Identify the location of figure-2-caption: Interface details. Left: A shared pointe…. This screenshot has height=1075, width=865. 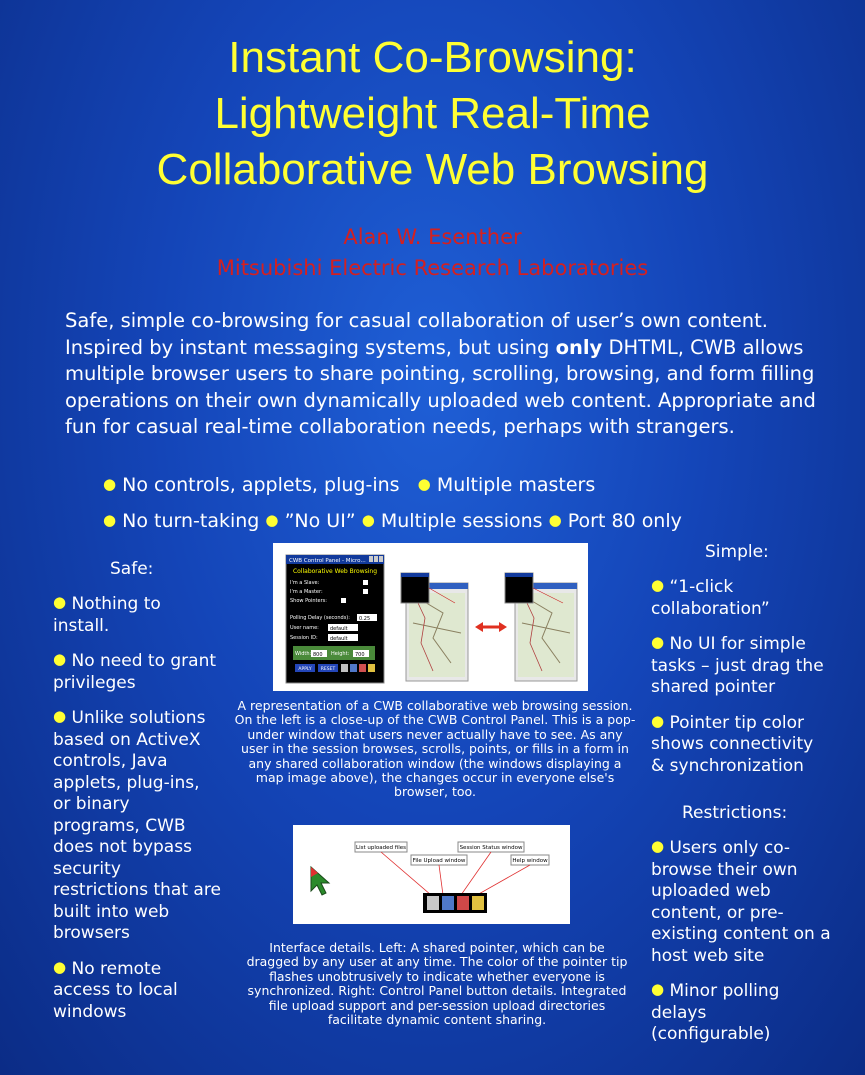
(437, 984).